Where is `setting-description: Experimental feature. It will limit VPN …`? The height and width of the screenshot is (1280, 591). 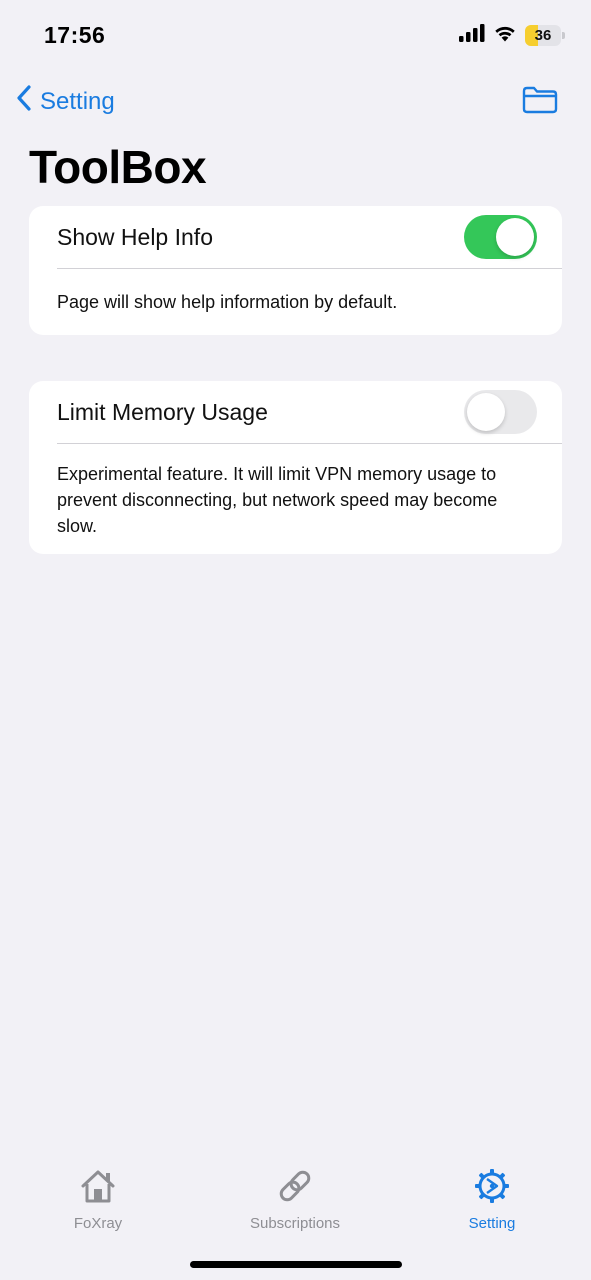 setting-description: Experimental feature. It will limit VPN … is located at coordinates (277, 500).